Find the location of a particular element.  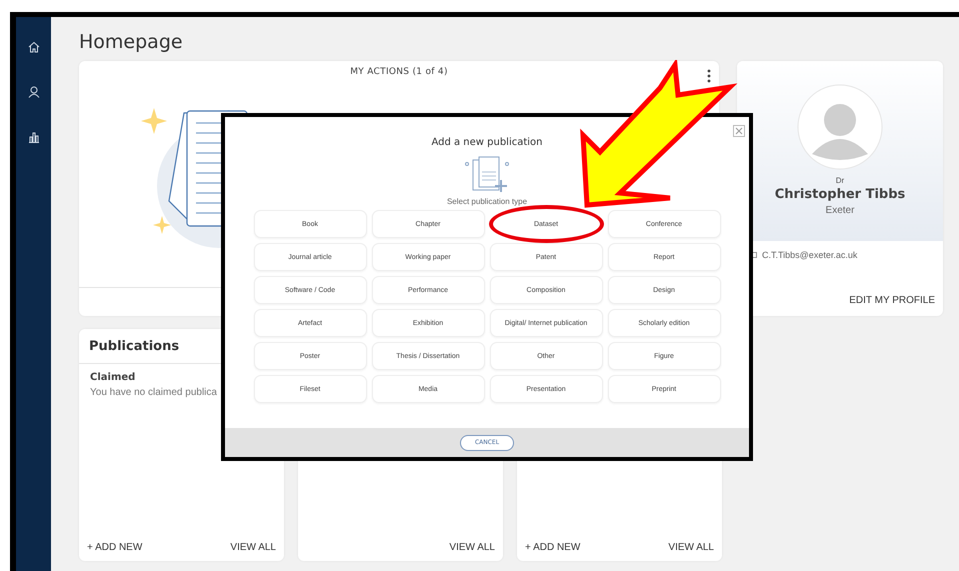

edit-profile-link: EDIT MY PROFILE is located at coordinates (896, 305).